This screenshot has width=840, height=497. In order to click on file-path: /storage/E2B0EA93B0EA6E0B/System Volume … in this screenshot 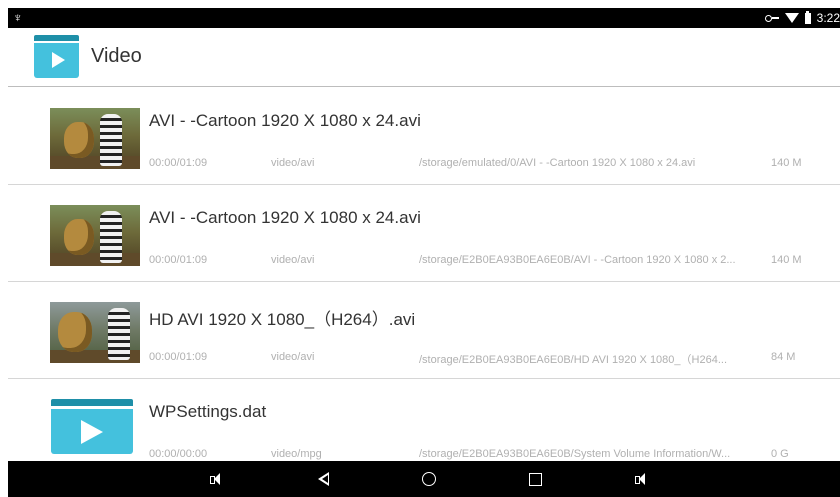, I will do `click(575, 454)`.